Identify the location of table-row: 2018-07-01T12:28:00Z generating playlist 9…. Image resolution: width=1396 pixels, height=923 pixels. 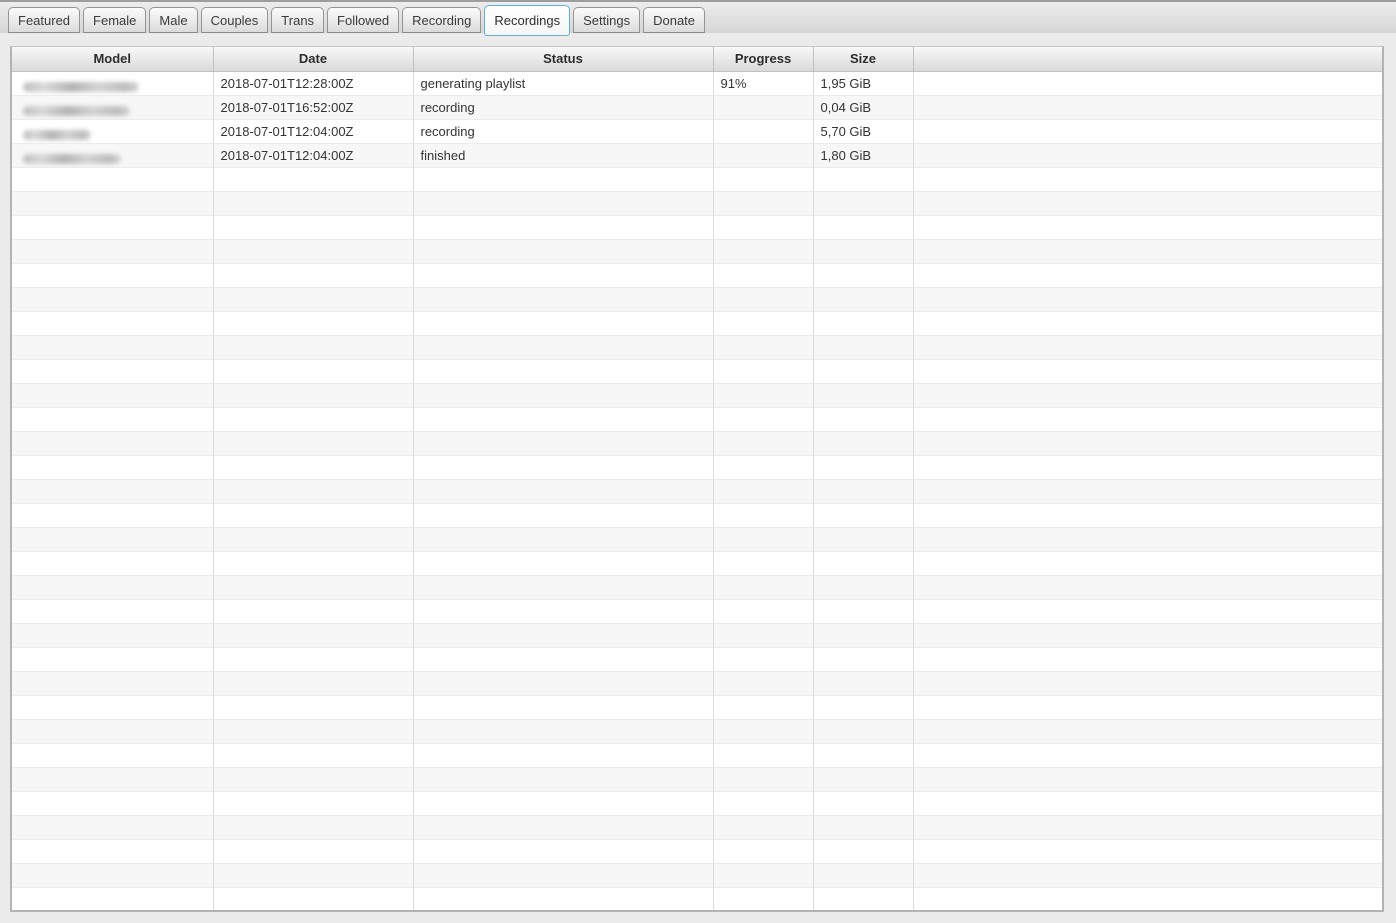
(697, 83).